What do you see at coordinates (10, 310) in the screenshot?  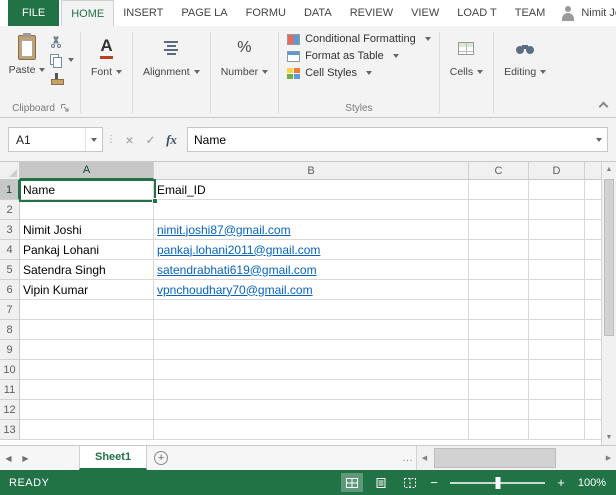 I see `row-header-7: 7` at bounding box center [10, 310].